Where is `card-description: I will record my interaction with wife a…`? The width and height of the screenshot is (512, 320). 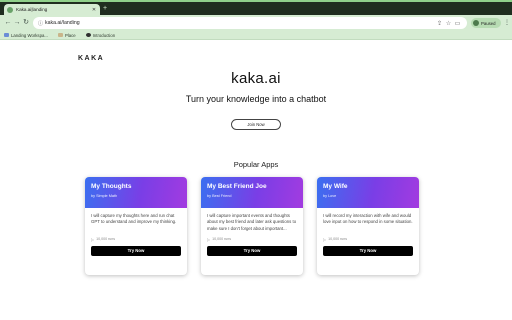 card-description: I will record my interaction with wife a… is located at coordinates (368, 219).